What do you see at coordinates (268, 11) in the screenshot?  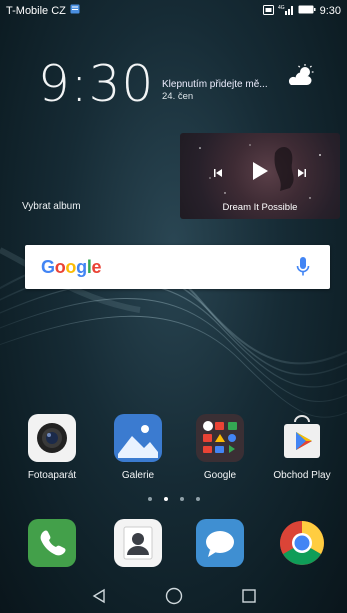 I see `nfc-icon` at bounding box center [268, 11].